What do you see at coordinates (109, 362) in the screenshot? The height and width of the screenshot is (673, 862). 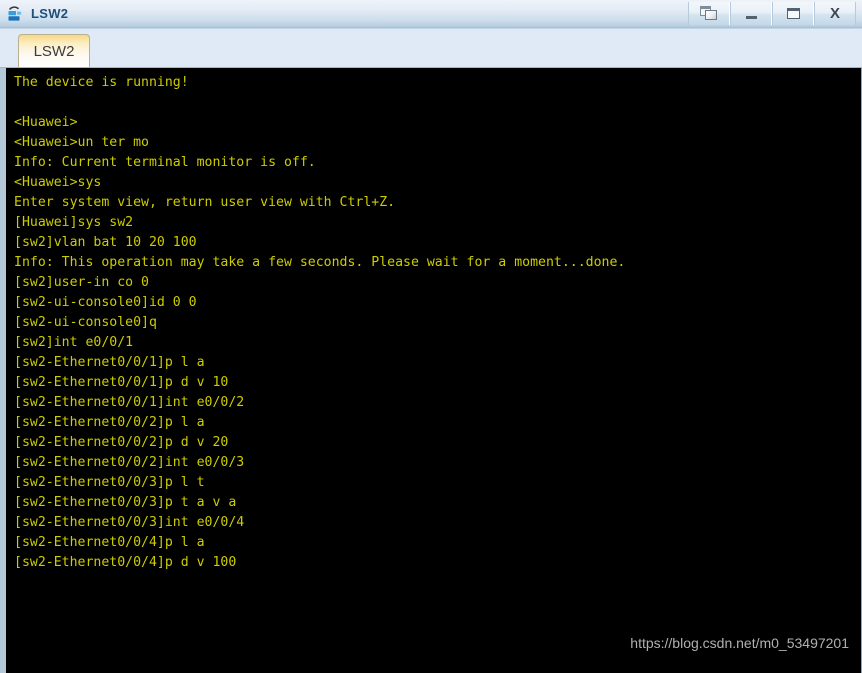 I see `terminal-line: [sw2-Ethernet0/0/1]p l a` at bounding box center [109, 362].